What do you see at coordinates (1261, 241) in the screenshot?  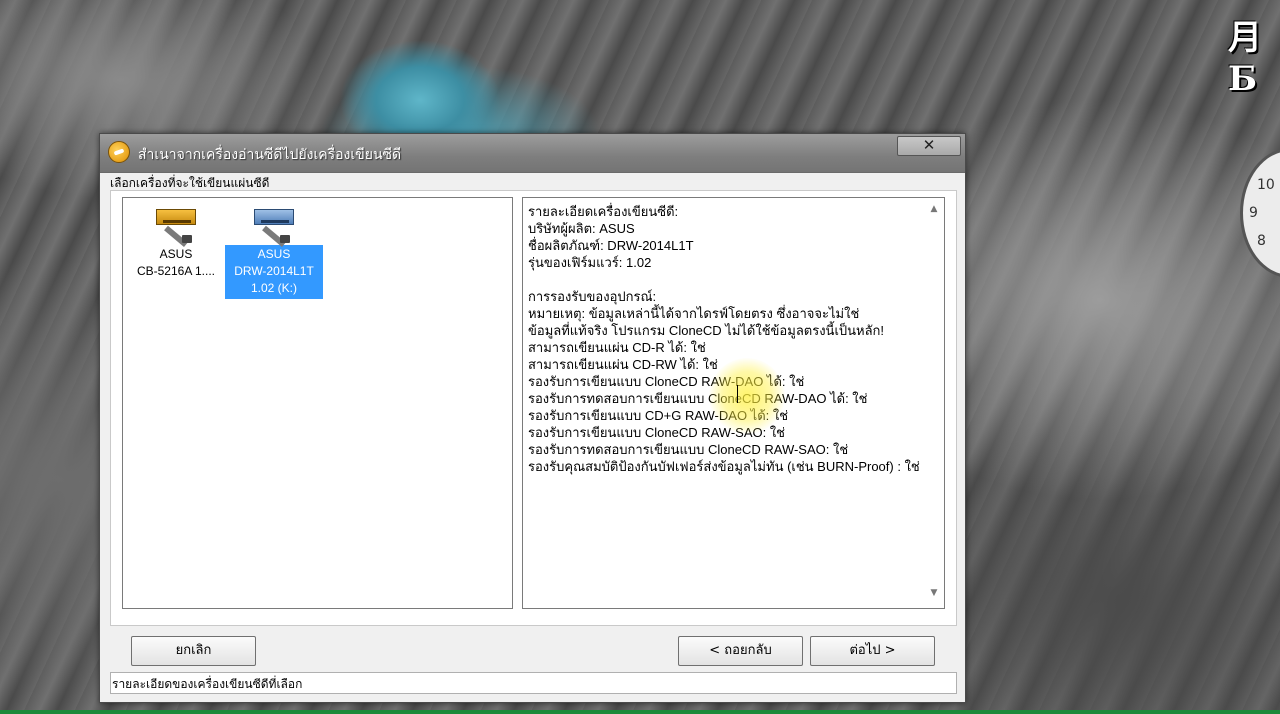 I see `clock-number: 8` at bounding box center [1261, 241].